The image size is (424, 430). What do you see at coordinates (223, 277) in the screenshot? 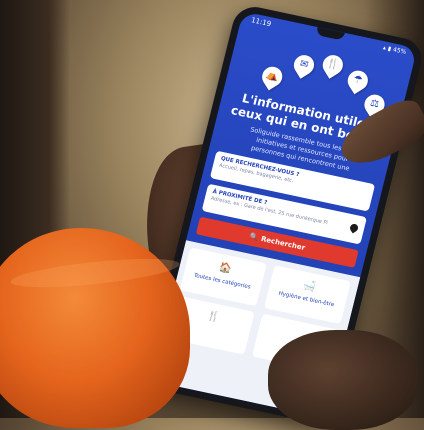
I see `category-all: 🏠 Toutes les catégories` at bounding box center [223, 277].